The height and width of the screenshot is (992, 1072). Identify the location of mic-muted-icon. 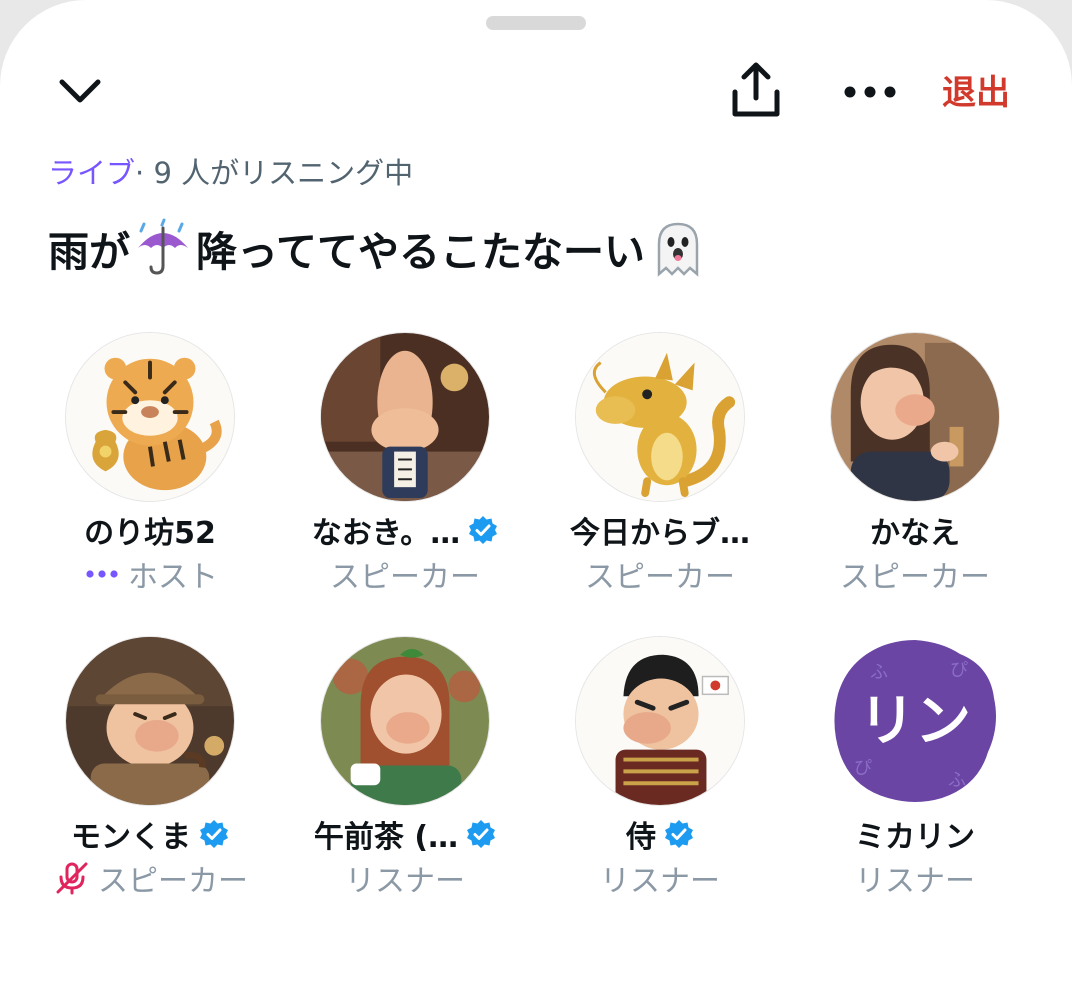
(72, 878).